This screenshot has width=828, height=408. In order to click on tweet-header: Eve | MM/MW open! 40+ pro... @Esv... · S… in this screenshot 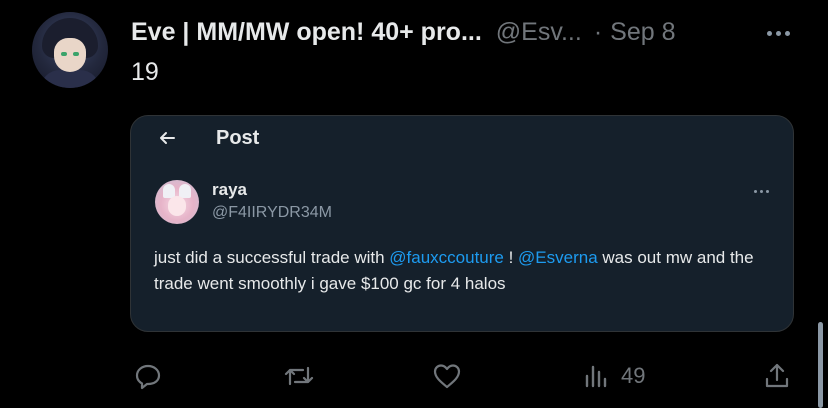, I will do `click(403, 32)`.